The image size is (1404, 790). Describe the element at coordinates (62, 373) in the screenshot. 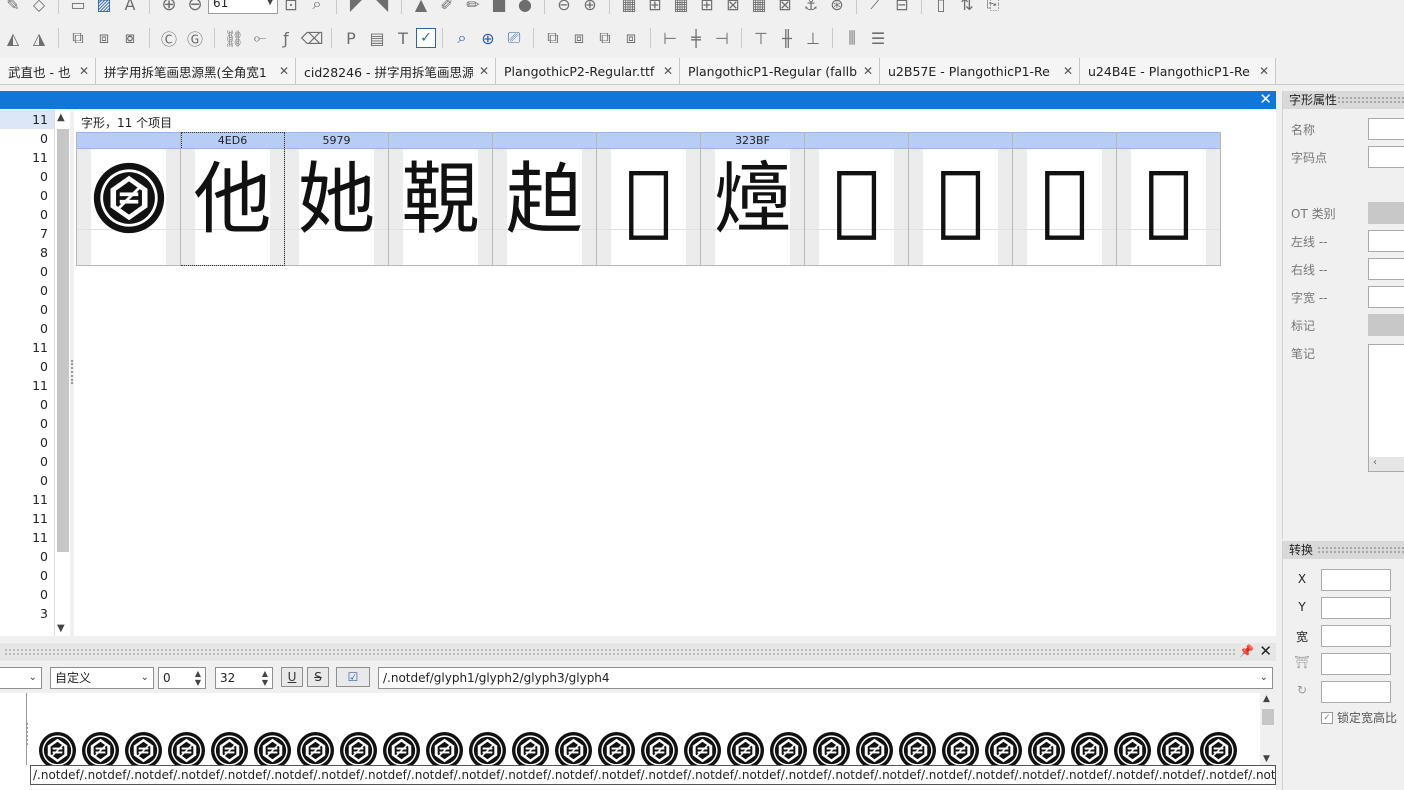

I see `vertical-scrollbar: ▲ ▼` at that location.